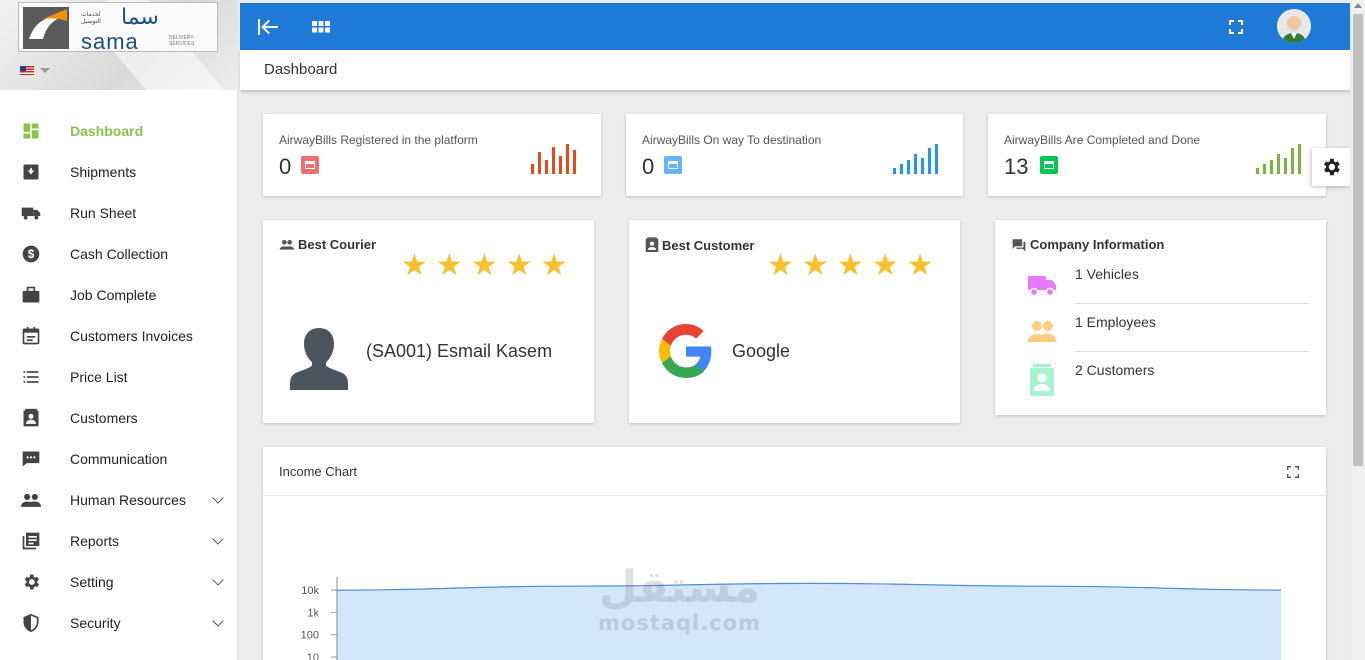 Image resolution: width=1365 pixels, height=660 pixels. I want to click on courier-name: (SA001) Esmail Kasem, so click(459, 351).